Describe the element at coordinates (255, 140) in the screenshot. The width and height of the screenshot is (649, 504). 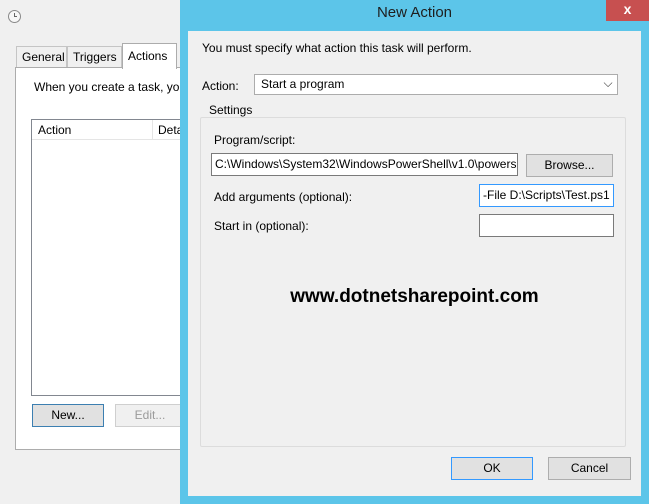
I see `program-script-label: Program/script:` at that location.